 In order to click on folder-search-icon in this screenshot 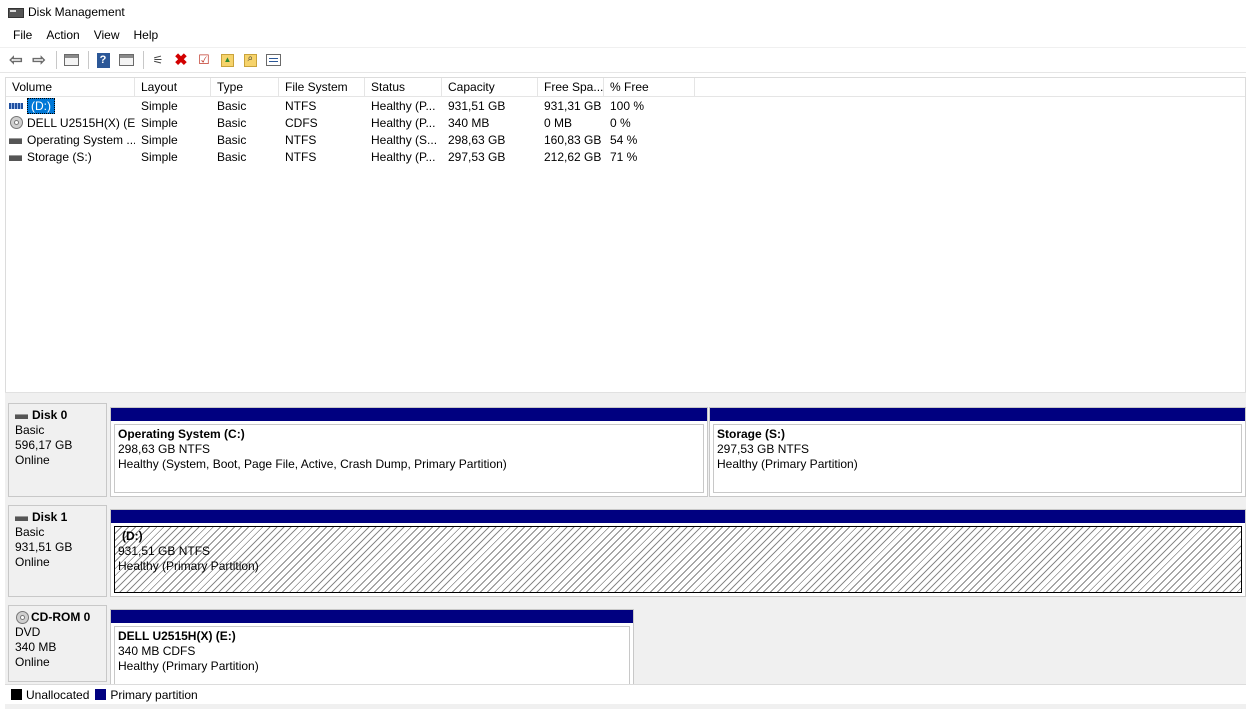, I will do `click(250, 60)`.